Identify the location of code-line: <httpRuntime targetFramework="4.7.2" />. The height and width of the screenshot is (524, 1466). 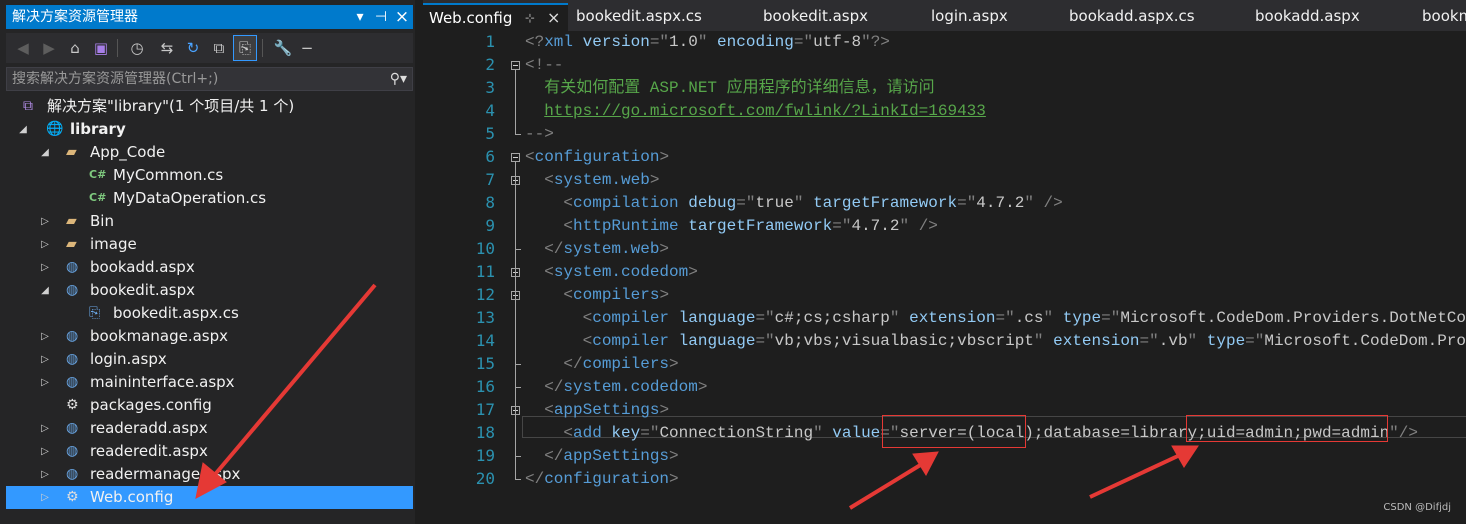
(731, 226).